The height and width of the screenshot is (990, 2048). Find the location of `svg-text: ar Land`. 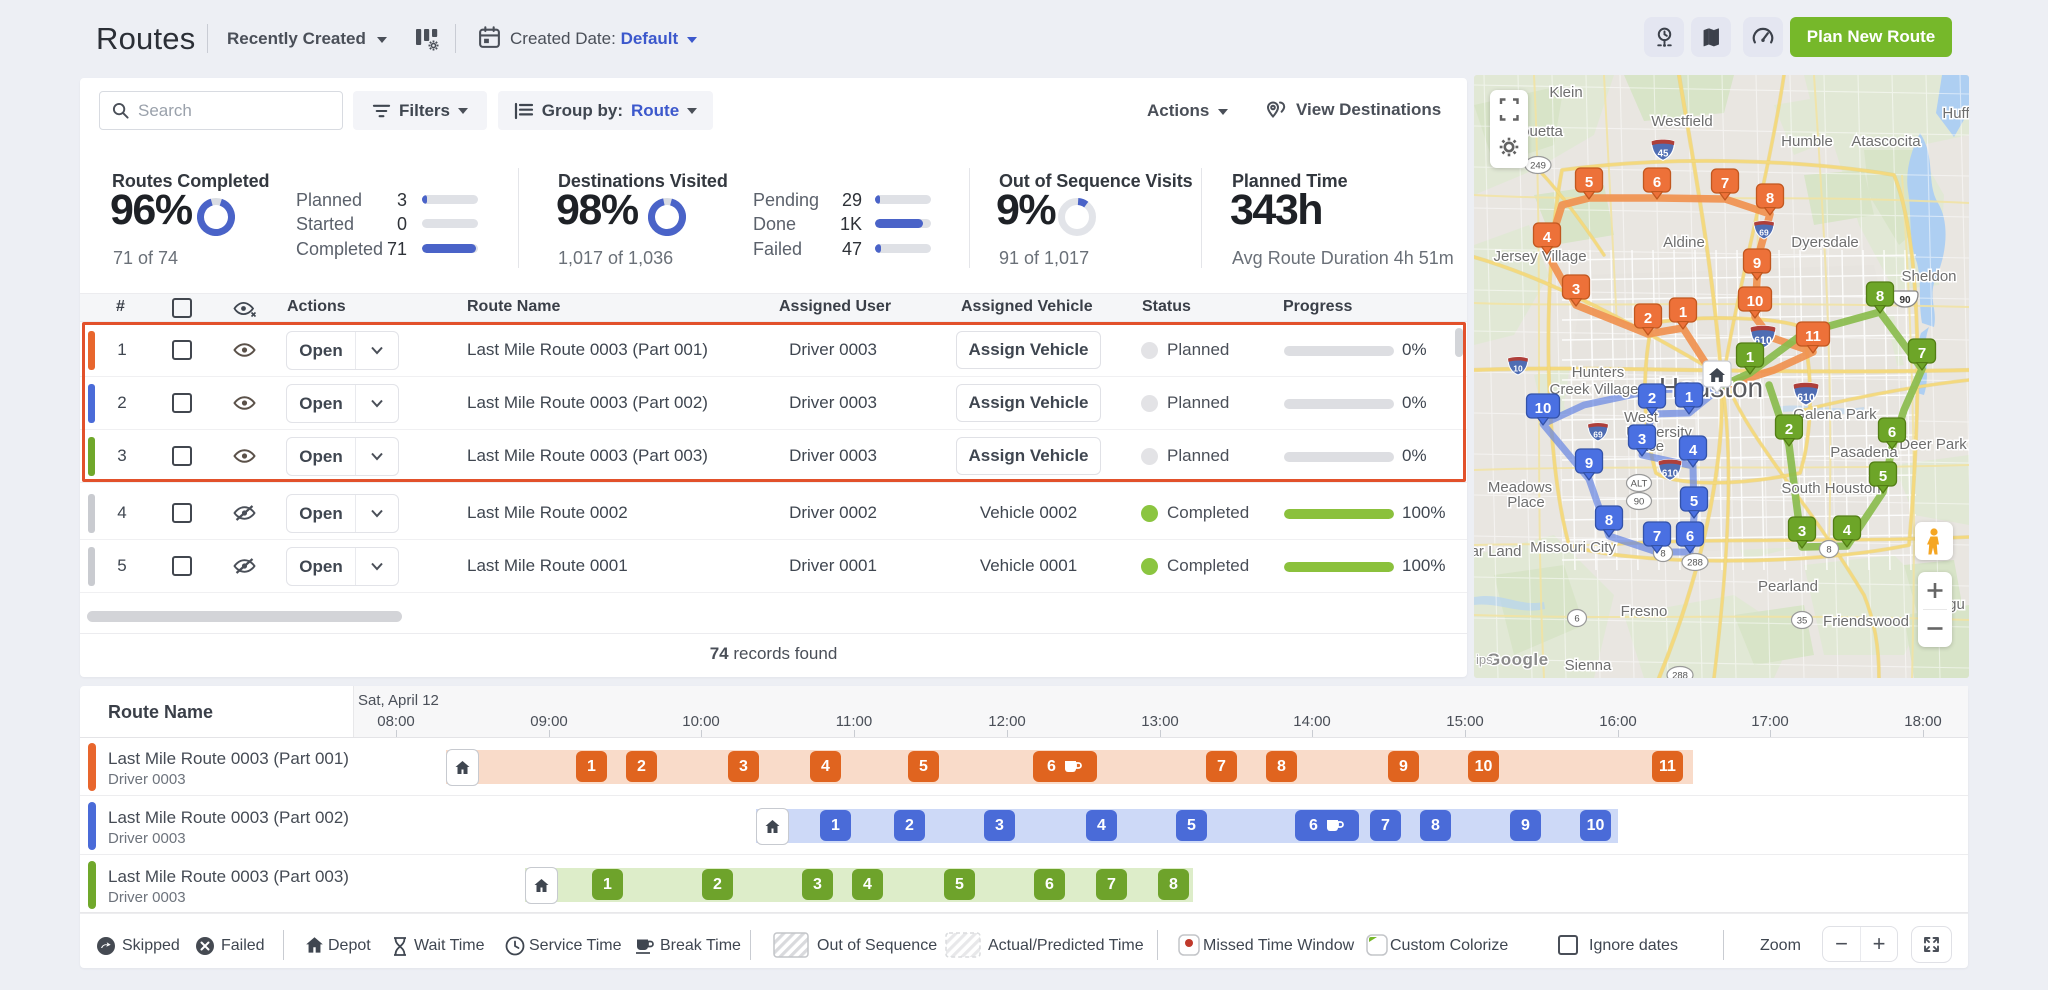

svg-text: ar Land is located at coordinates (1497, 551).